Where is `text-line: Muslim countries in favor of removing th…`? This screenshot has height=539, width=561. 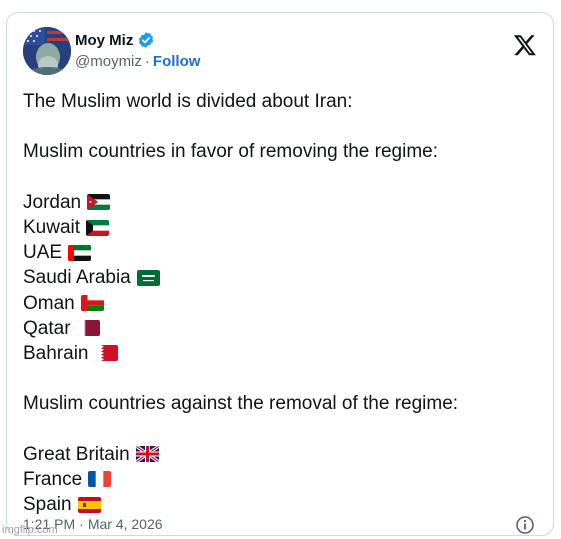
text-line: Muslim countries in favor of removing th… is located at coordinates (280, 151).